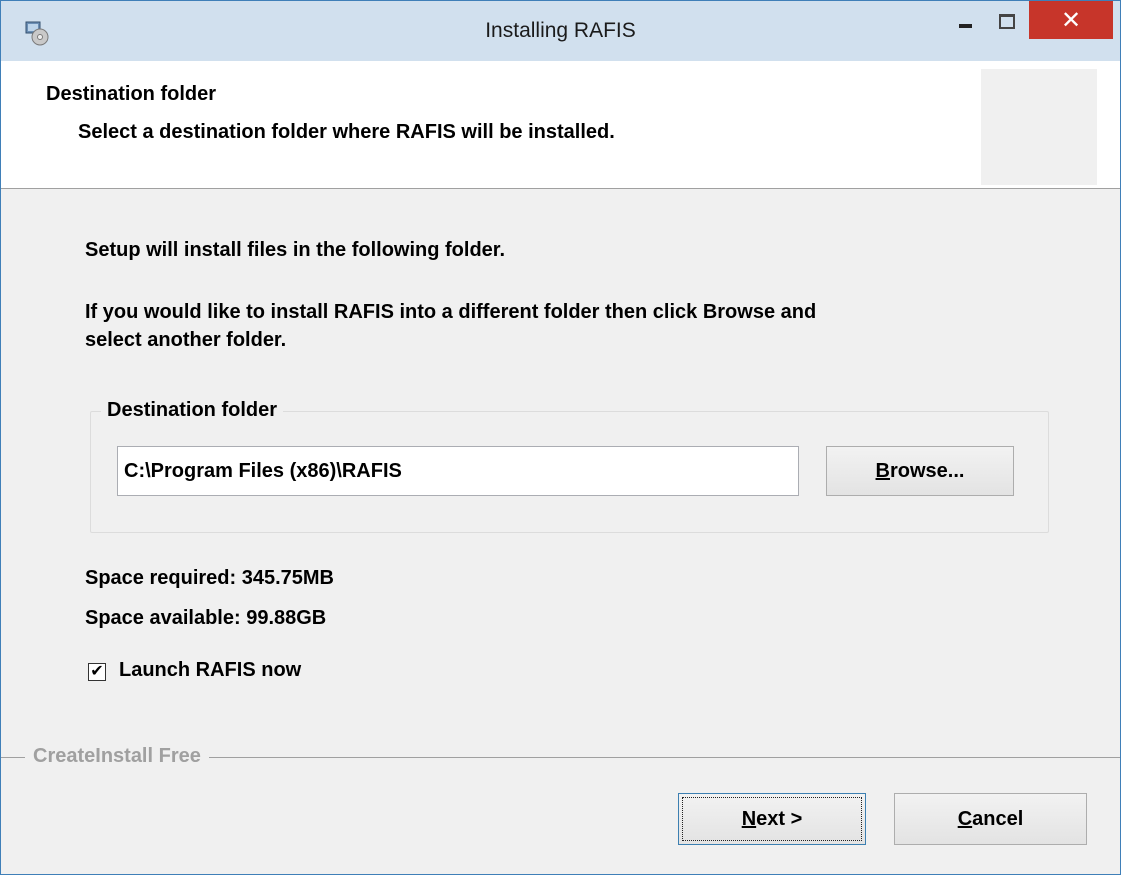 Image resolution: width=1121 pixels, height=875 pixels. What do you see at coordinates (965, 818) in the screenshot?
I see `cancel-mnemonic: C` at bounding box center [965, 818].